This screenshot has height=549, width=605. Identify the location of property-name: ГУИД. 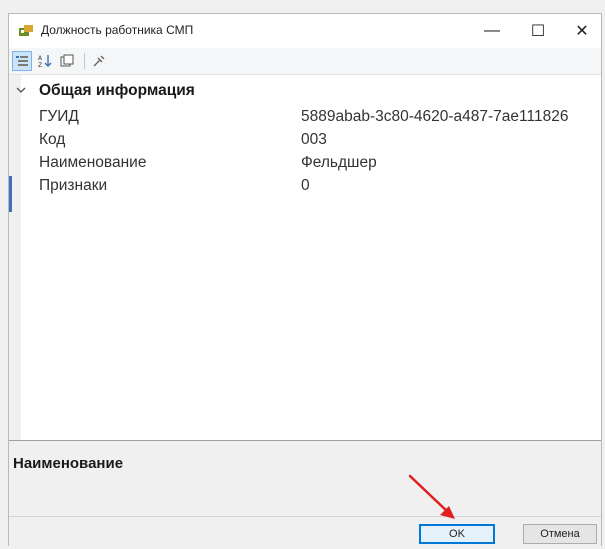
(59, 116).